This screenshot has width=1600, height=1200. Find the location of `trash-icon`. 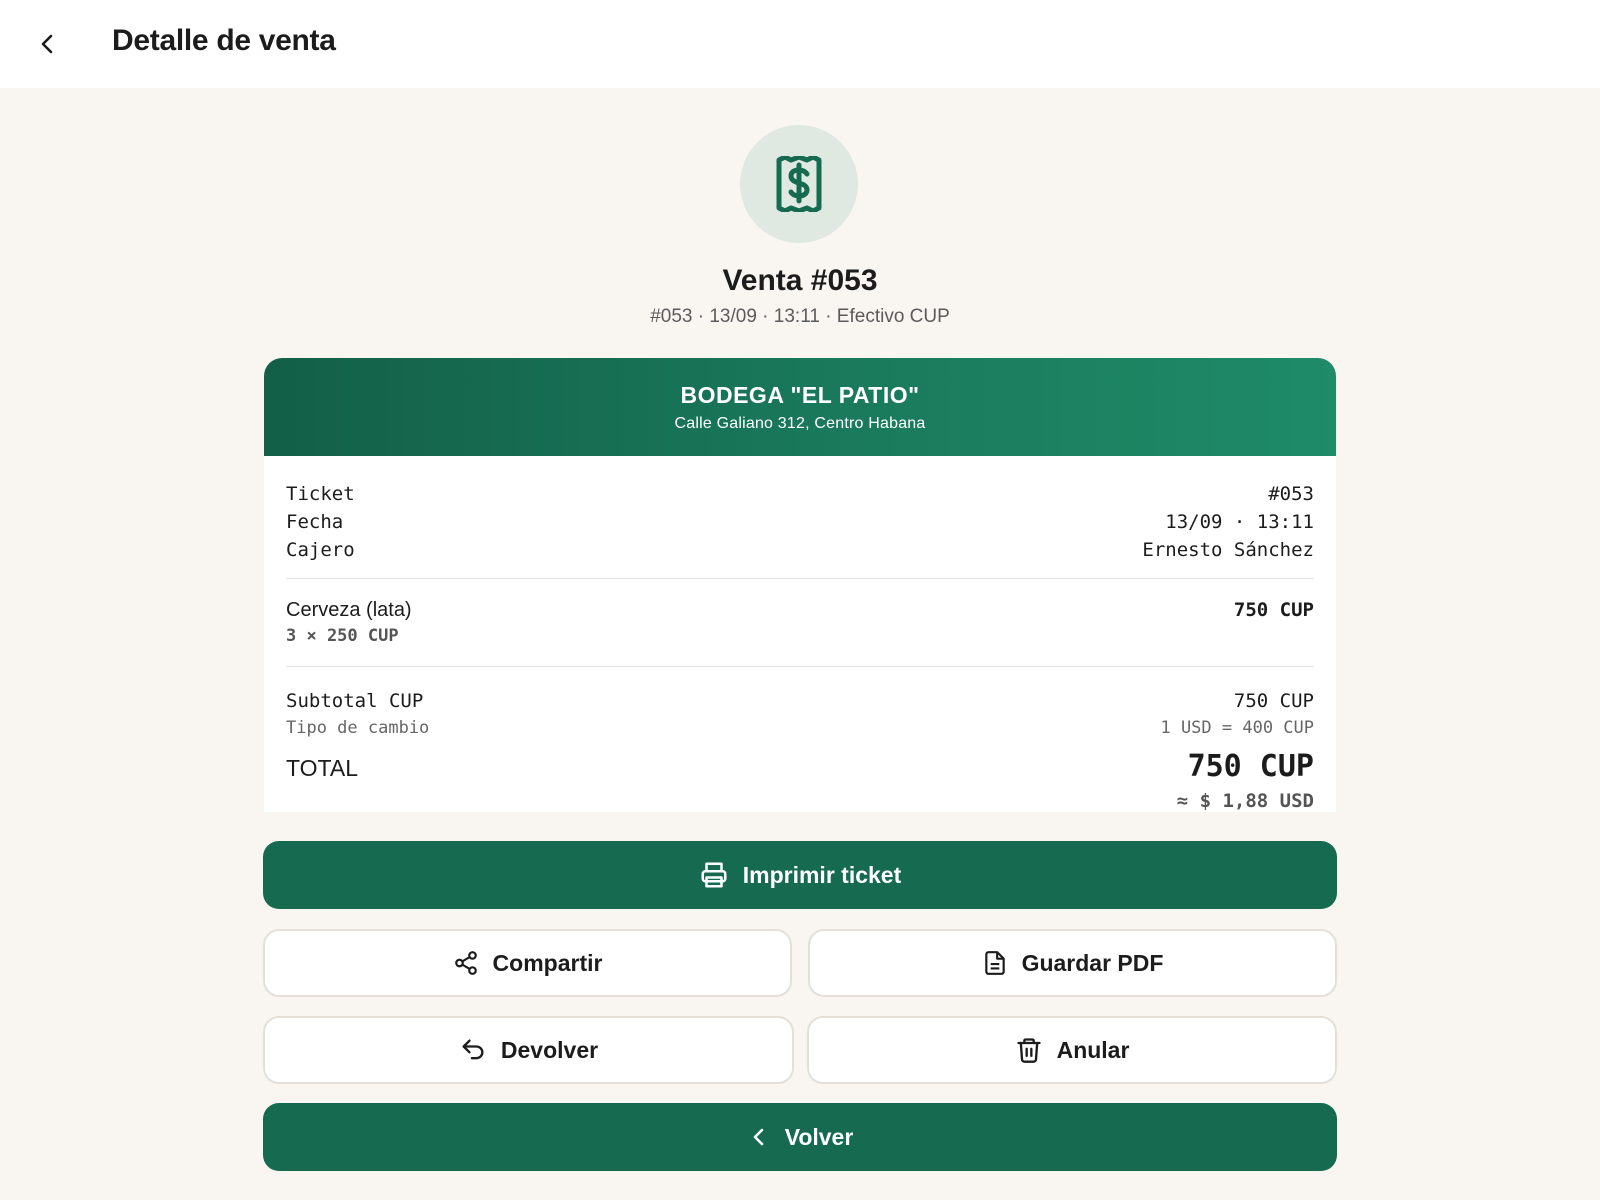

trash-icon is located at coordinates (1029, 1050).